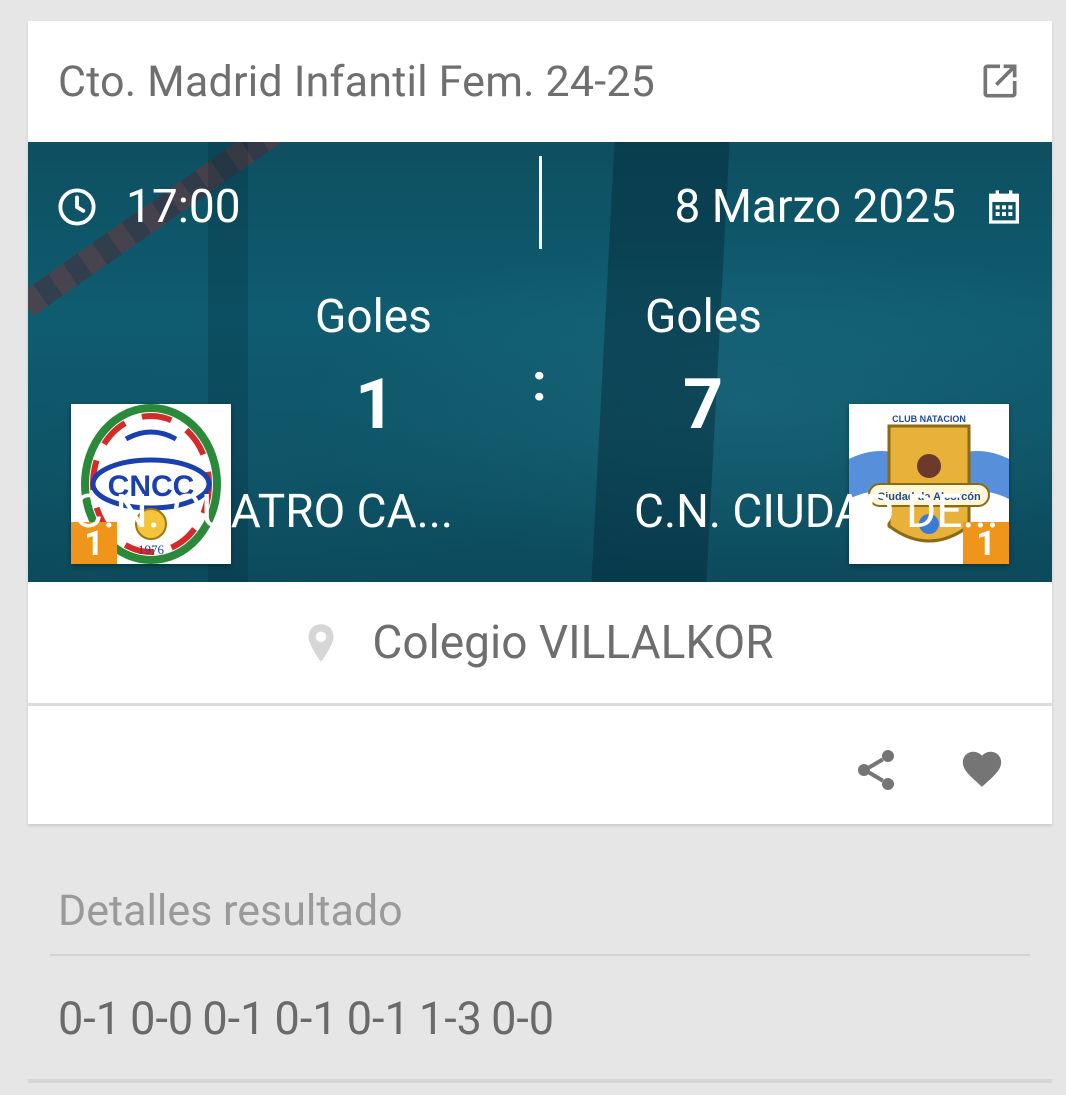 The width and height of the screenshot is (1066, 1095). Describe the element at coordinates (540, 1081) in the screenshot. I see `details-bottom-divider` at that location.